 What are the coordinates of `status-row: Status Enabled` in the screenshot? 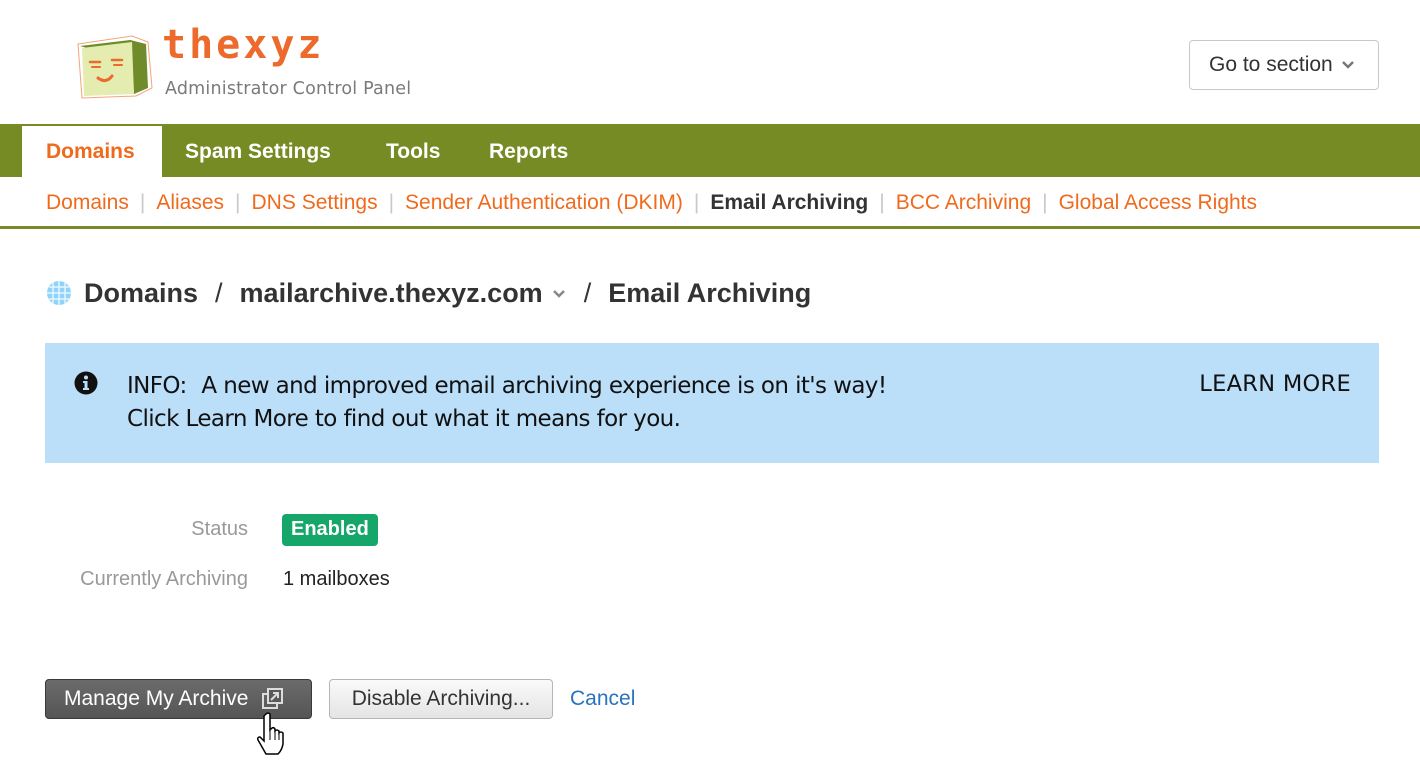 It's located at (300, 530).